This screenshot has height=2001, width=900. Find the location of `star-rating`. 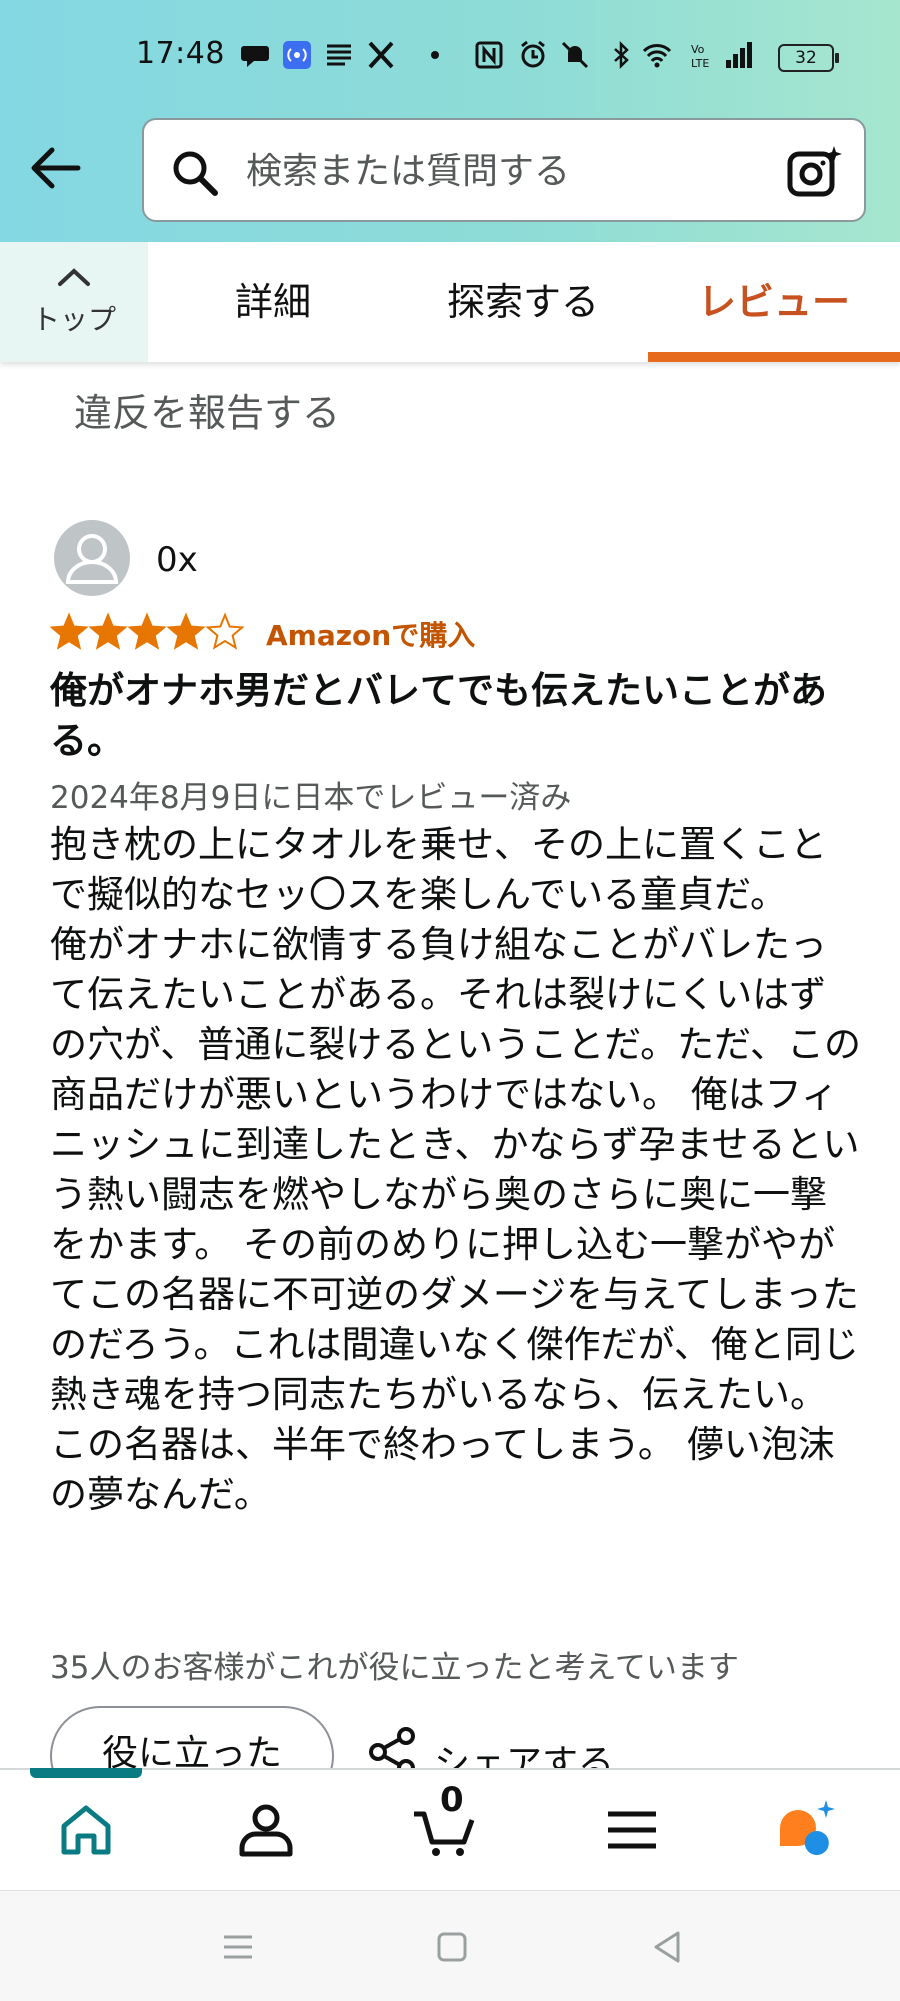

star-rating is located at coordinates (147, 631).